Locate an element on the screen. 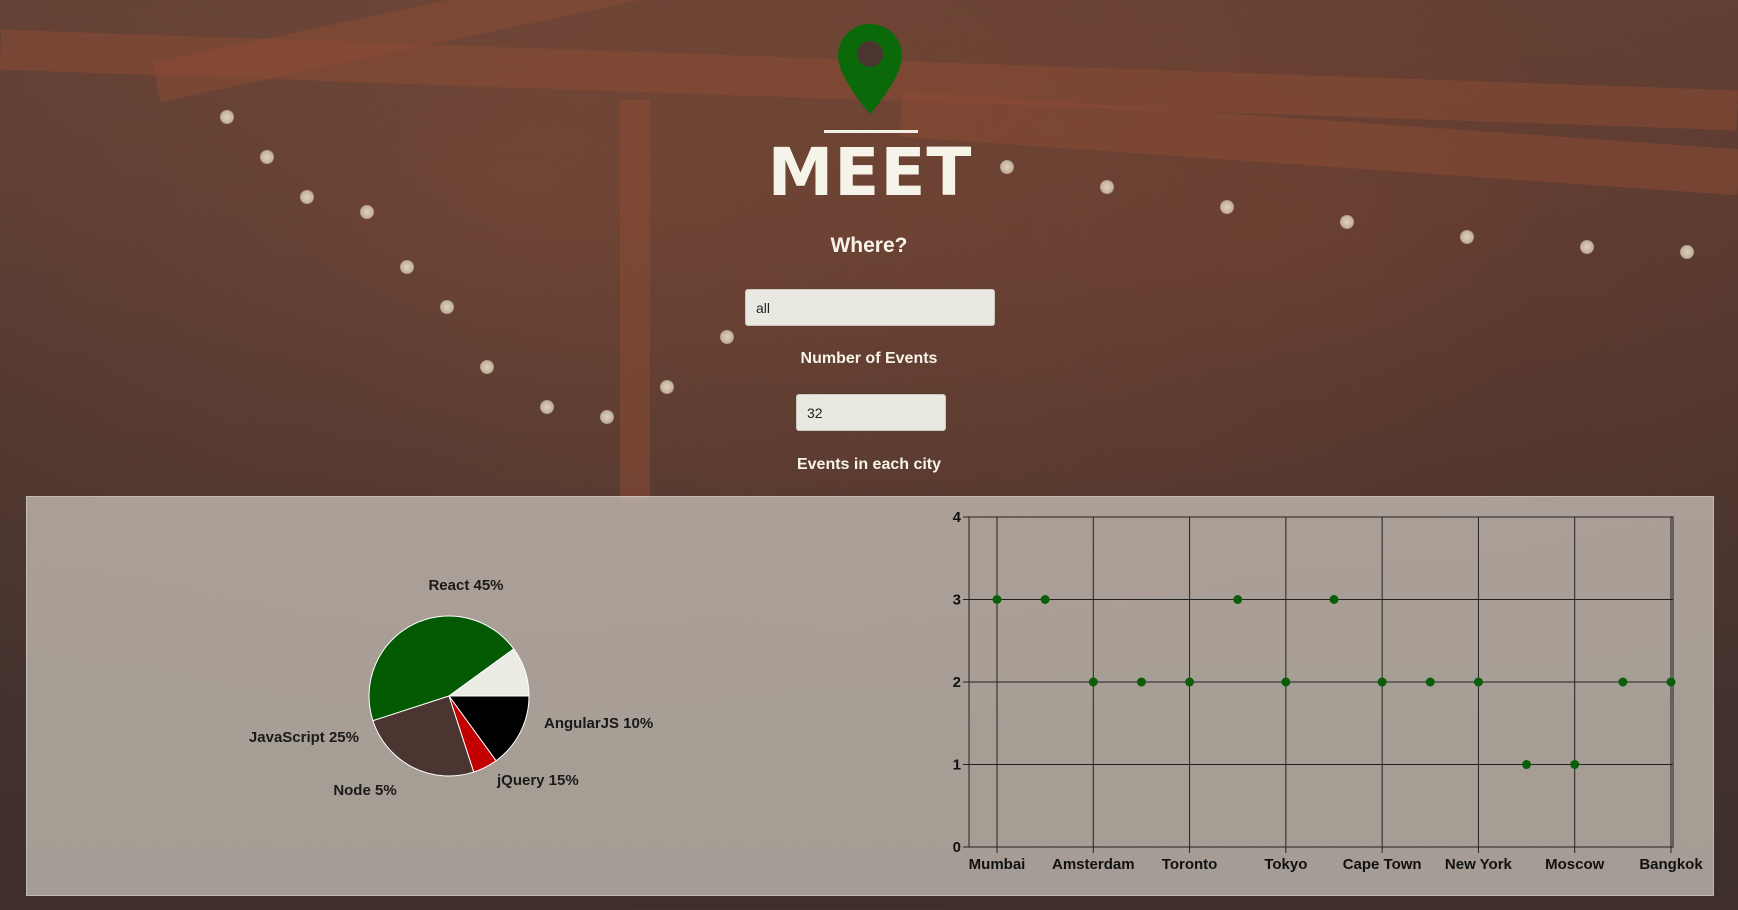  pie-slice-label: React 45% is located at coordinates (465, 585).